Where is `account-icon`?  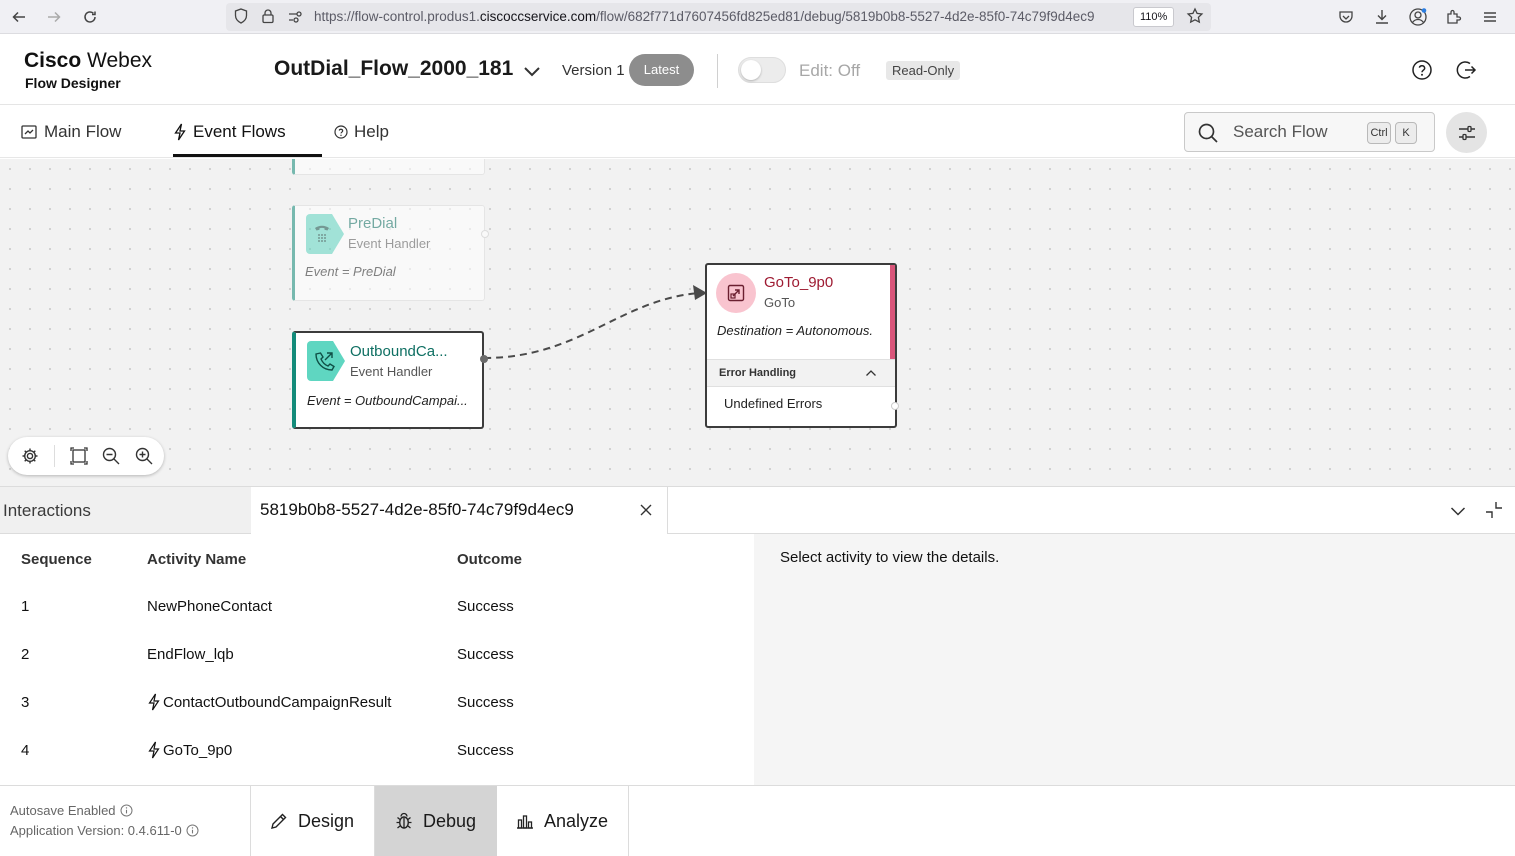 account-icon is located at coordinates (1418, 17).